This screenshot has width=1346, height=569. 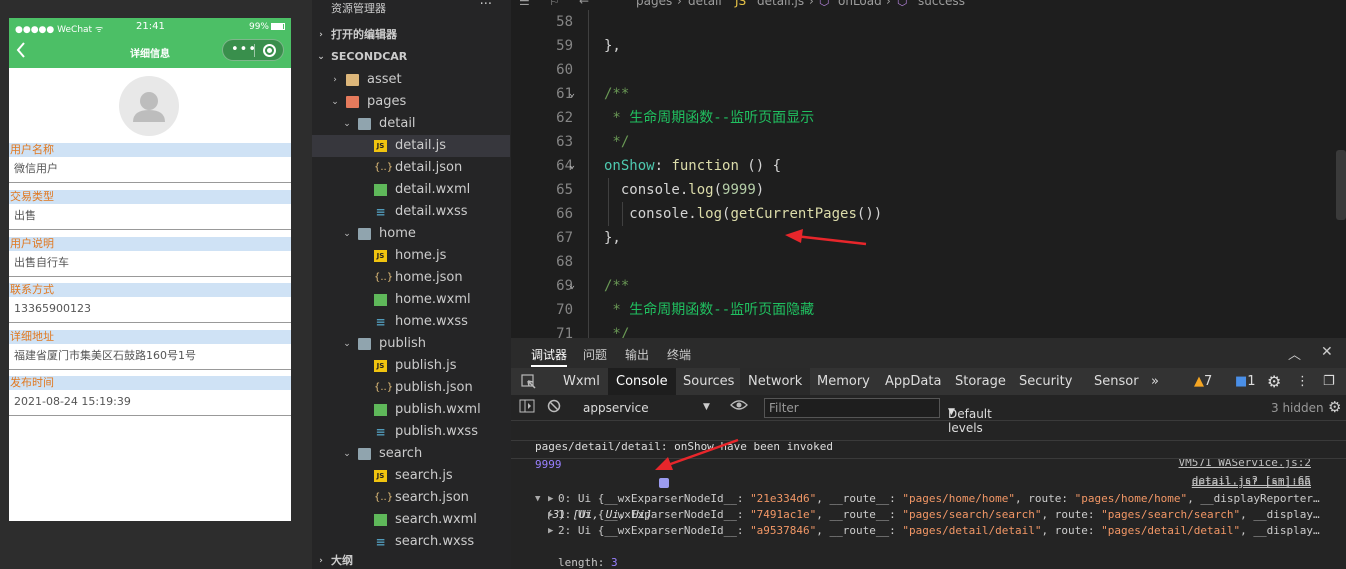 What do you see at coordinates (705, 4) in the screenshot?
I see `breadcrumb-item: detail` at bounding box center [705, 4].